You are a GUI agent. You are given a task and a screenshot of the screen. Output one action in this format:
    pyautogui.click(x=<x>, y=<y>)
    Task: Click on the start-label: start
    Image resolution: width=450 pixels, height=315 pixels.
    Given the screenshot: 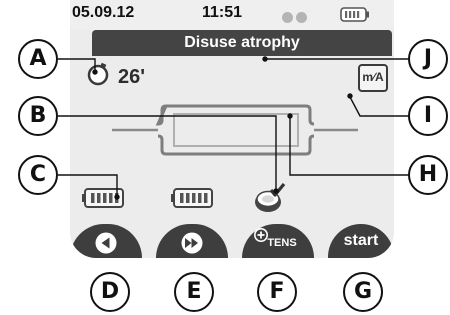 What is the action you would take?
    pyautogui.click(x=361, y=240)
    